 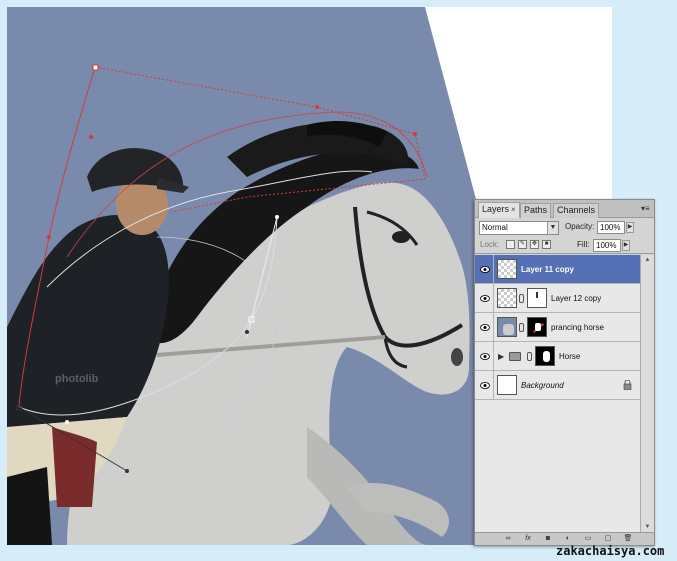 I want to click on tab-channels-label: Channels, so click(x=576, y=210).